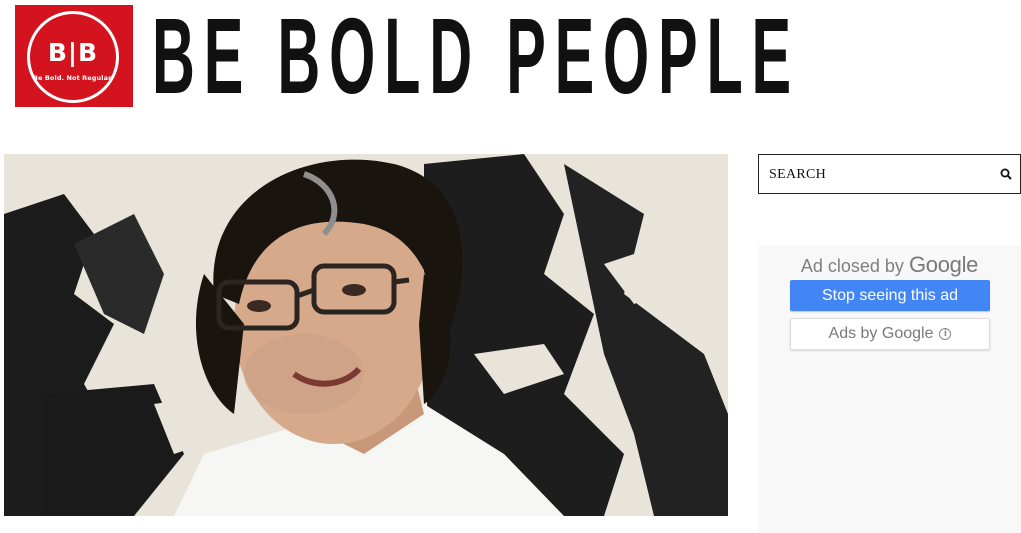 This screenshot has height=533, width=1021. I want to click on ads-by-google-button: Ads by Google i, so click(890, 334).